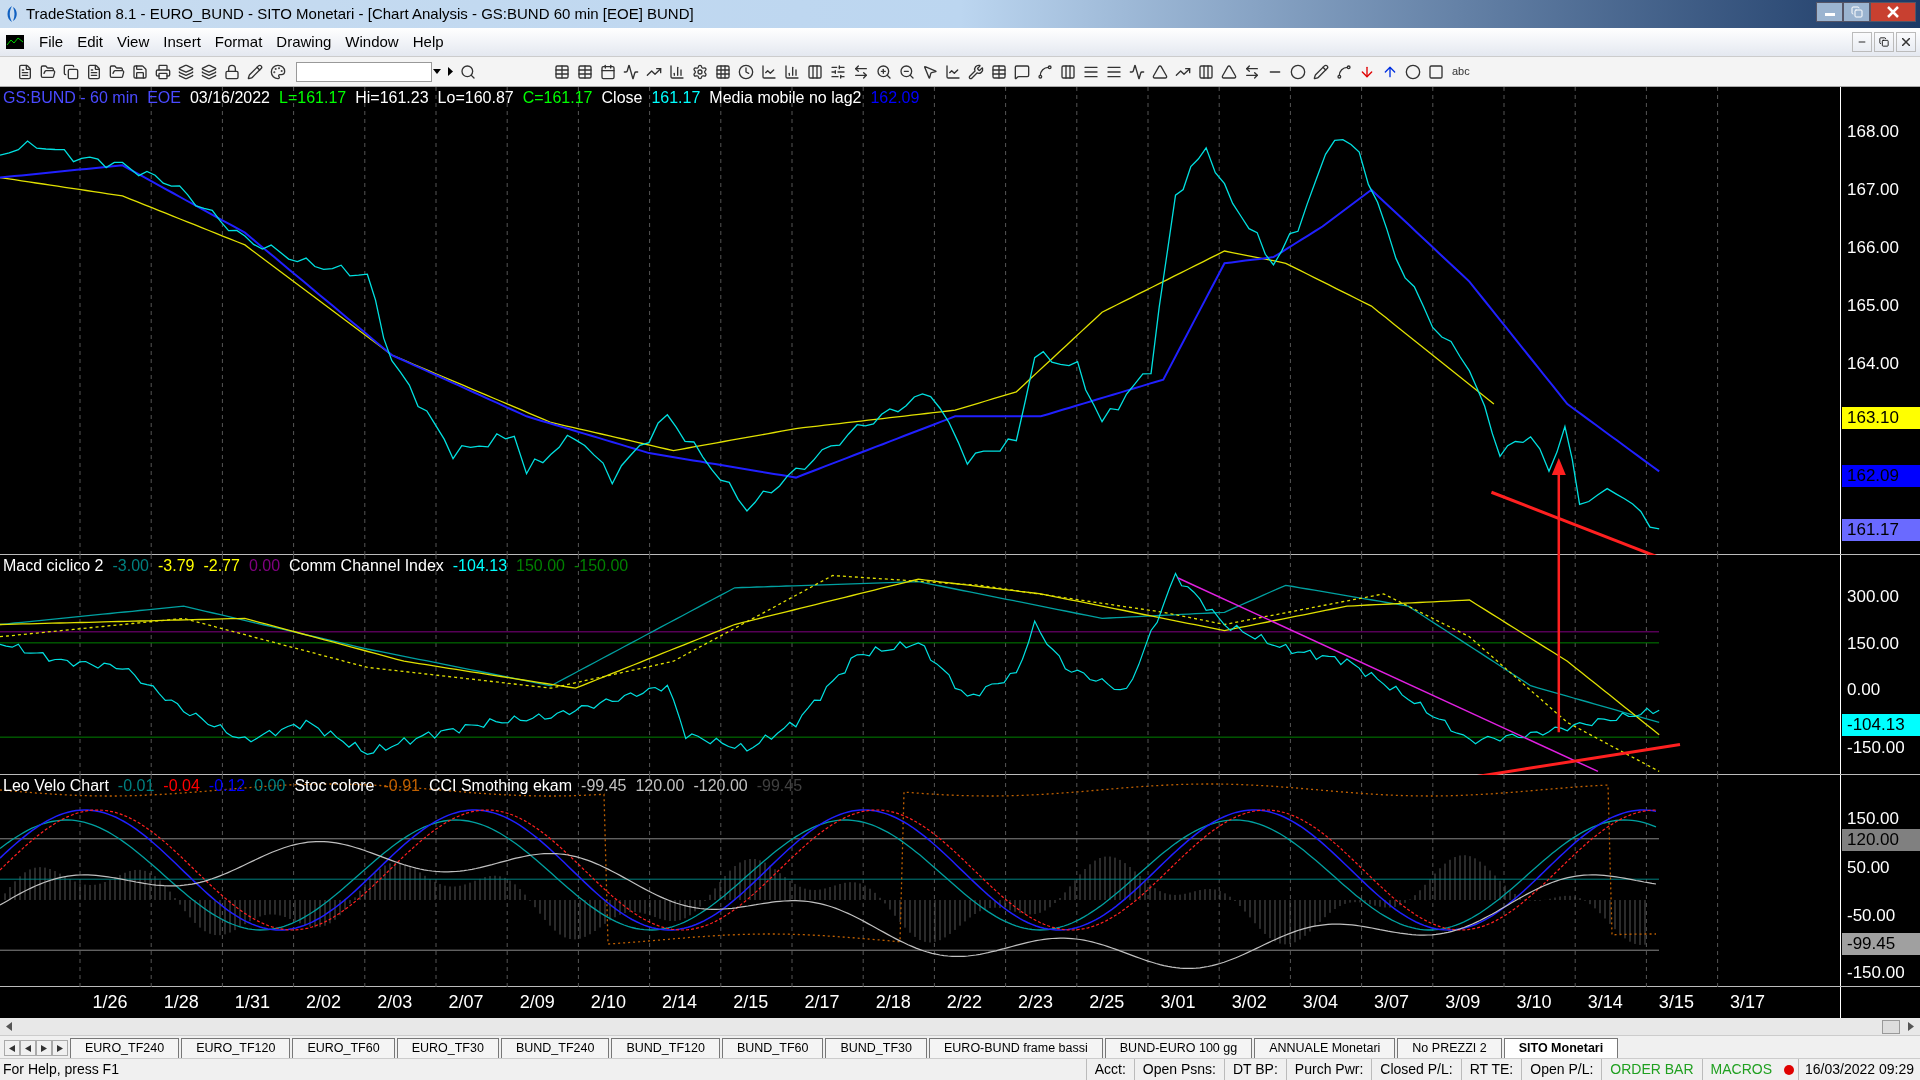 The image size is (1920, 1080). Describe the element at coordinates (895, 98) in the screenshot. I see `legend-text: 162.09` at that location.